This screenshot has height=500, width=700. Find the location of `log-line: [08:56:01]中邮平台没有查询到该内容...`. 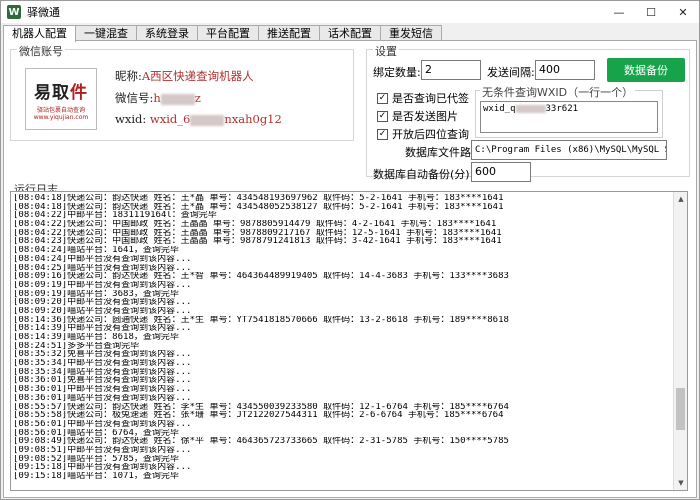

log-line: [08:56:01]中邮平台没有查询到该内容... is located at coordinates (102, 424).